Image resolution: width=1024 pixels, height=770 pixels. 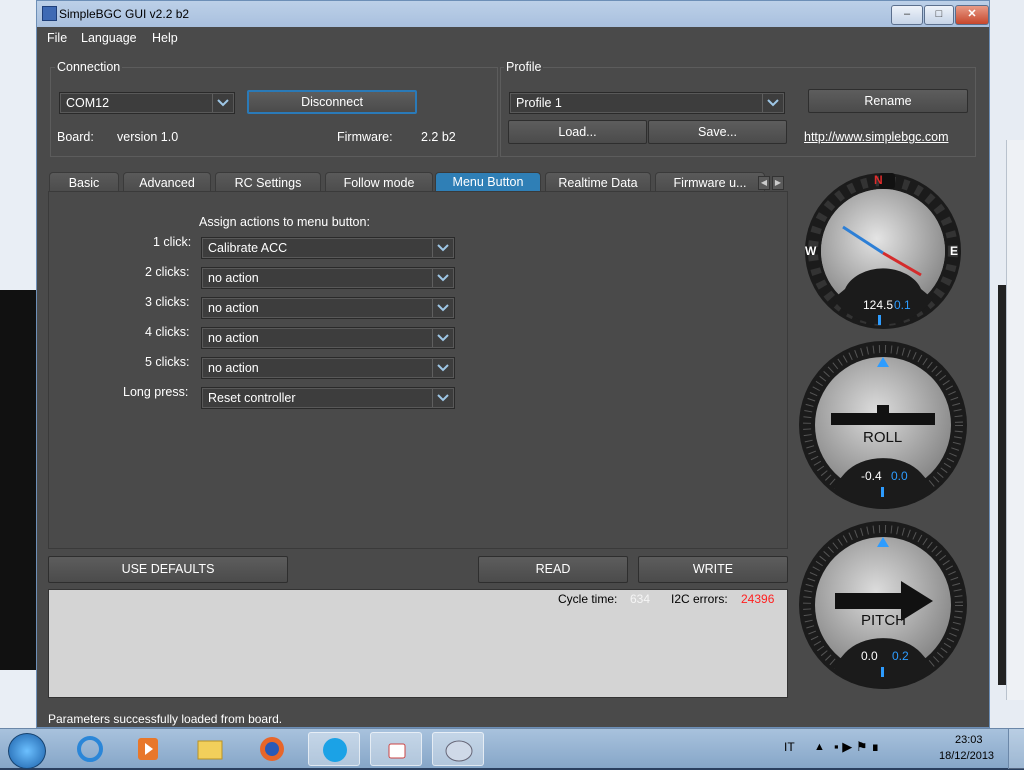 What do you see at coordinates (539, 103) in the screenshot?
I see `profile-select-value: Profile 1` at bounding box center [539, 103].